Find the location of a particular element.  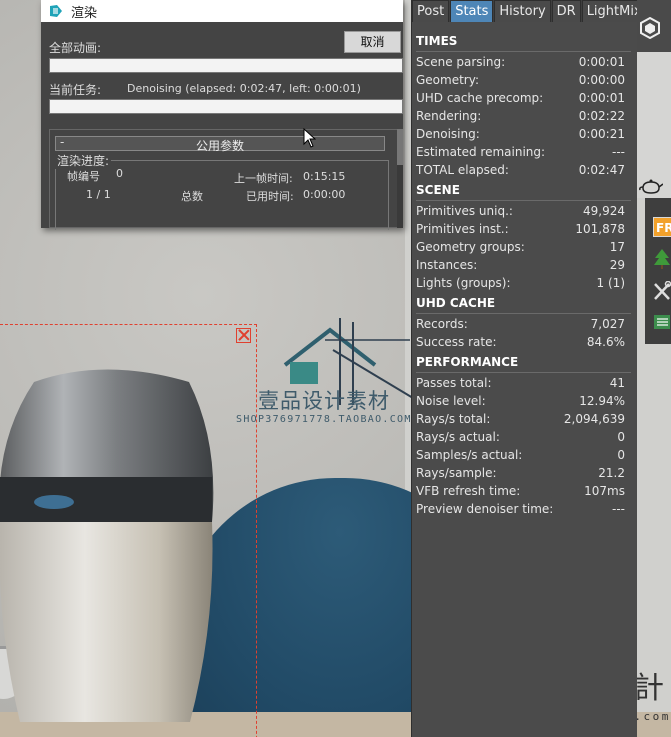

stats-label: Samples/s actual: is located at coordinates (469, 455).